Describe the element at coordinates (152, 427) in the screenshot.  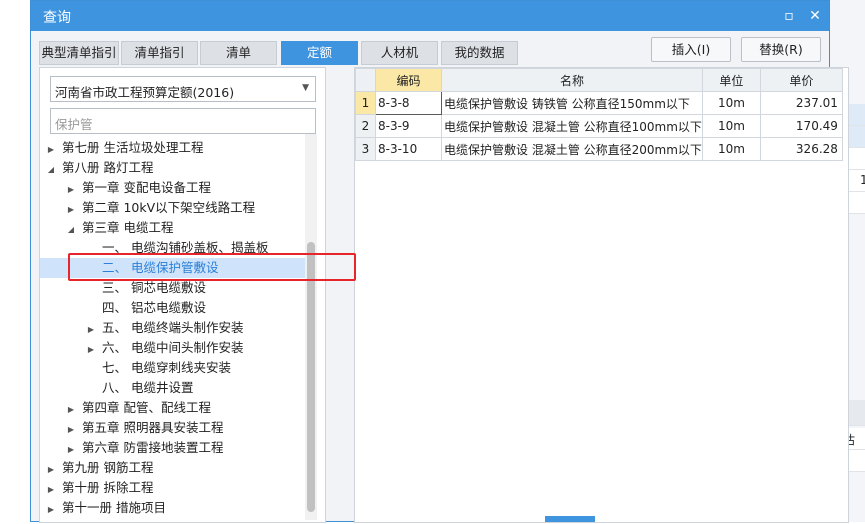
I see `tree-node-label: 第五章 照明器具安装工程` at that location.